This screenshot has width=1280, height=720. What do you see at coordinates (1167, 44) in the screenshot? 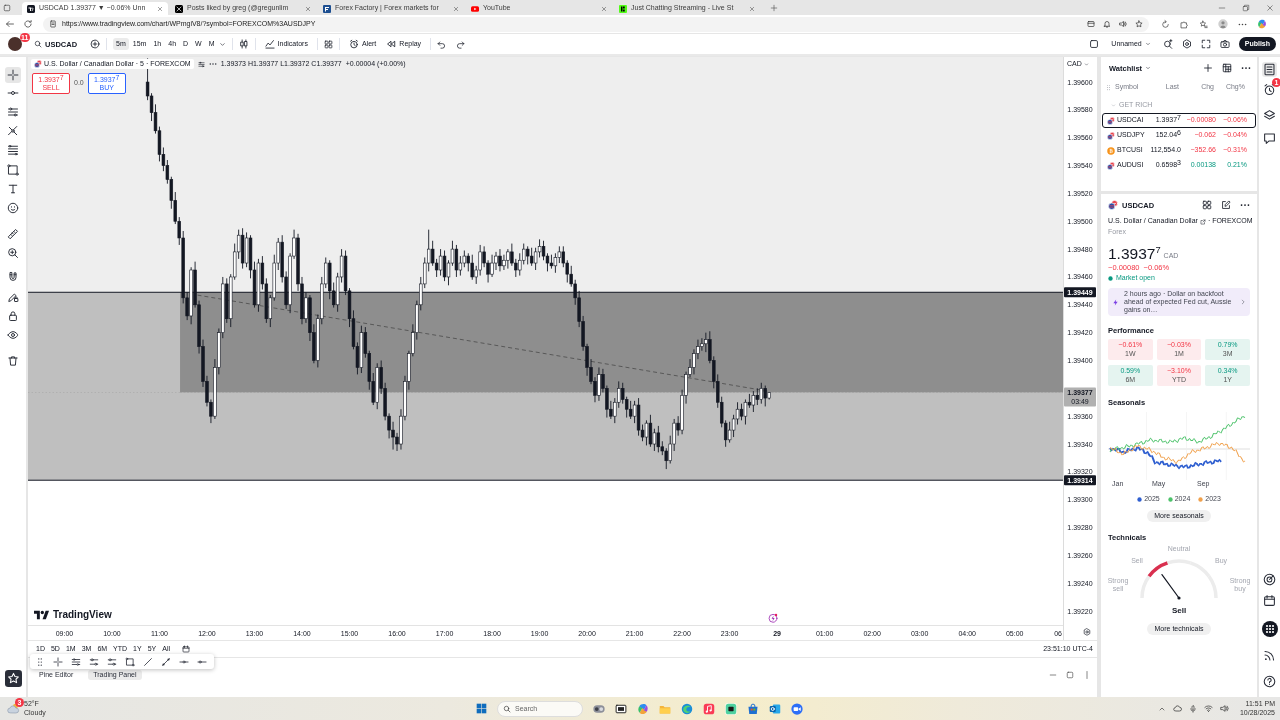
I see `quick-search-icon` at bounding box center [1167, 44].